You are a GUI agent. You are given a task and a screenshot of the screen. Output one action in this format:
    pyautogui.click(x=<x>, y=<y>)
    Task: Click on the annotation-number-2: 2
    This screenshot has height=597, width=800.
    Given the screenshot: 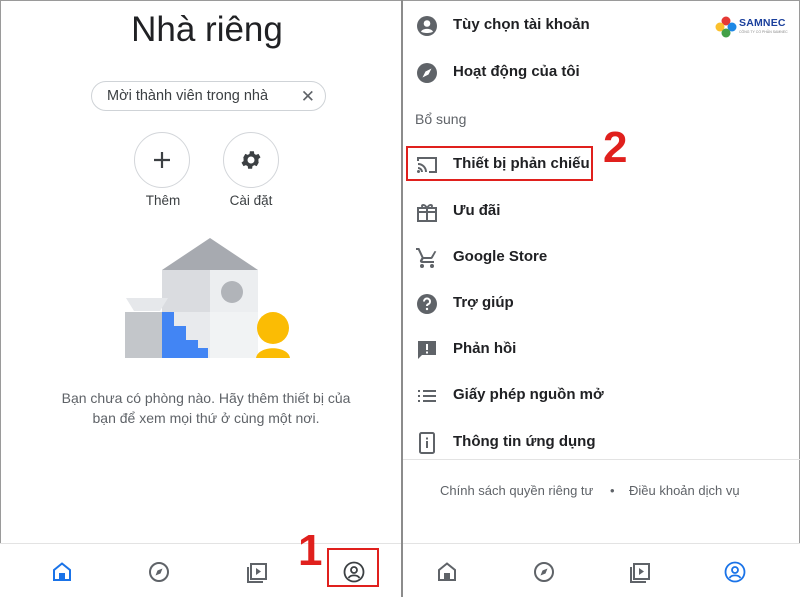 What is the action you would take?
    pyautogui.click(x=615, y=147)
    